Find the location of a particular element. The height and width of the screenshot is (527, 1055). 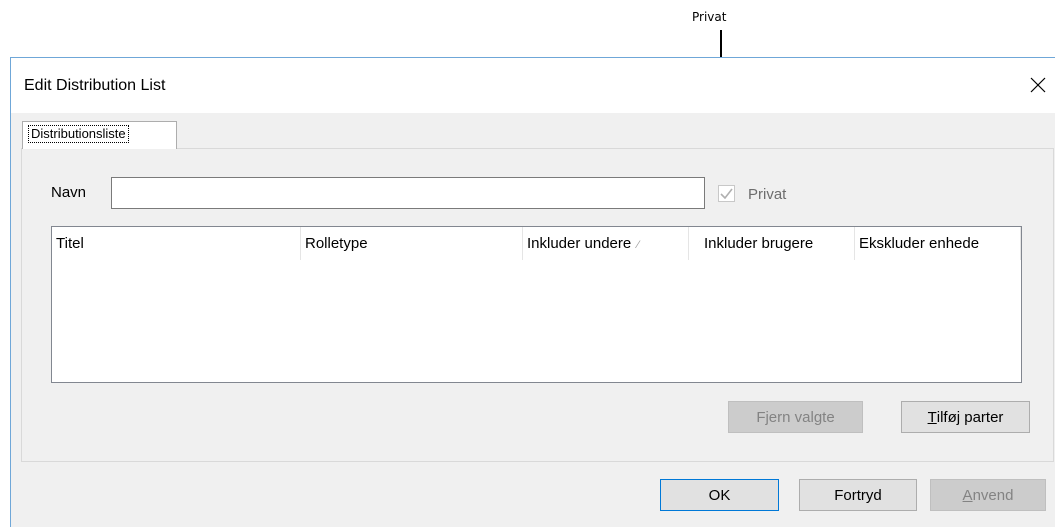

button-label: nvend is located at coordinates (993, 495).